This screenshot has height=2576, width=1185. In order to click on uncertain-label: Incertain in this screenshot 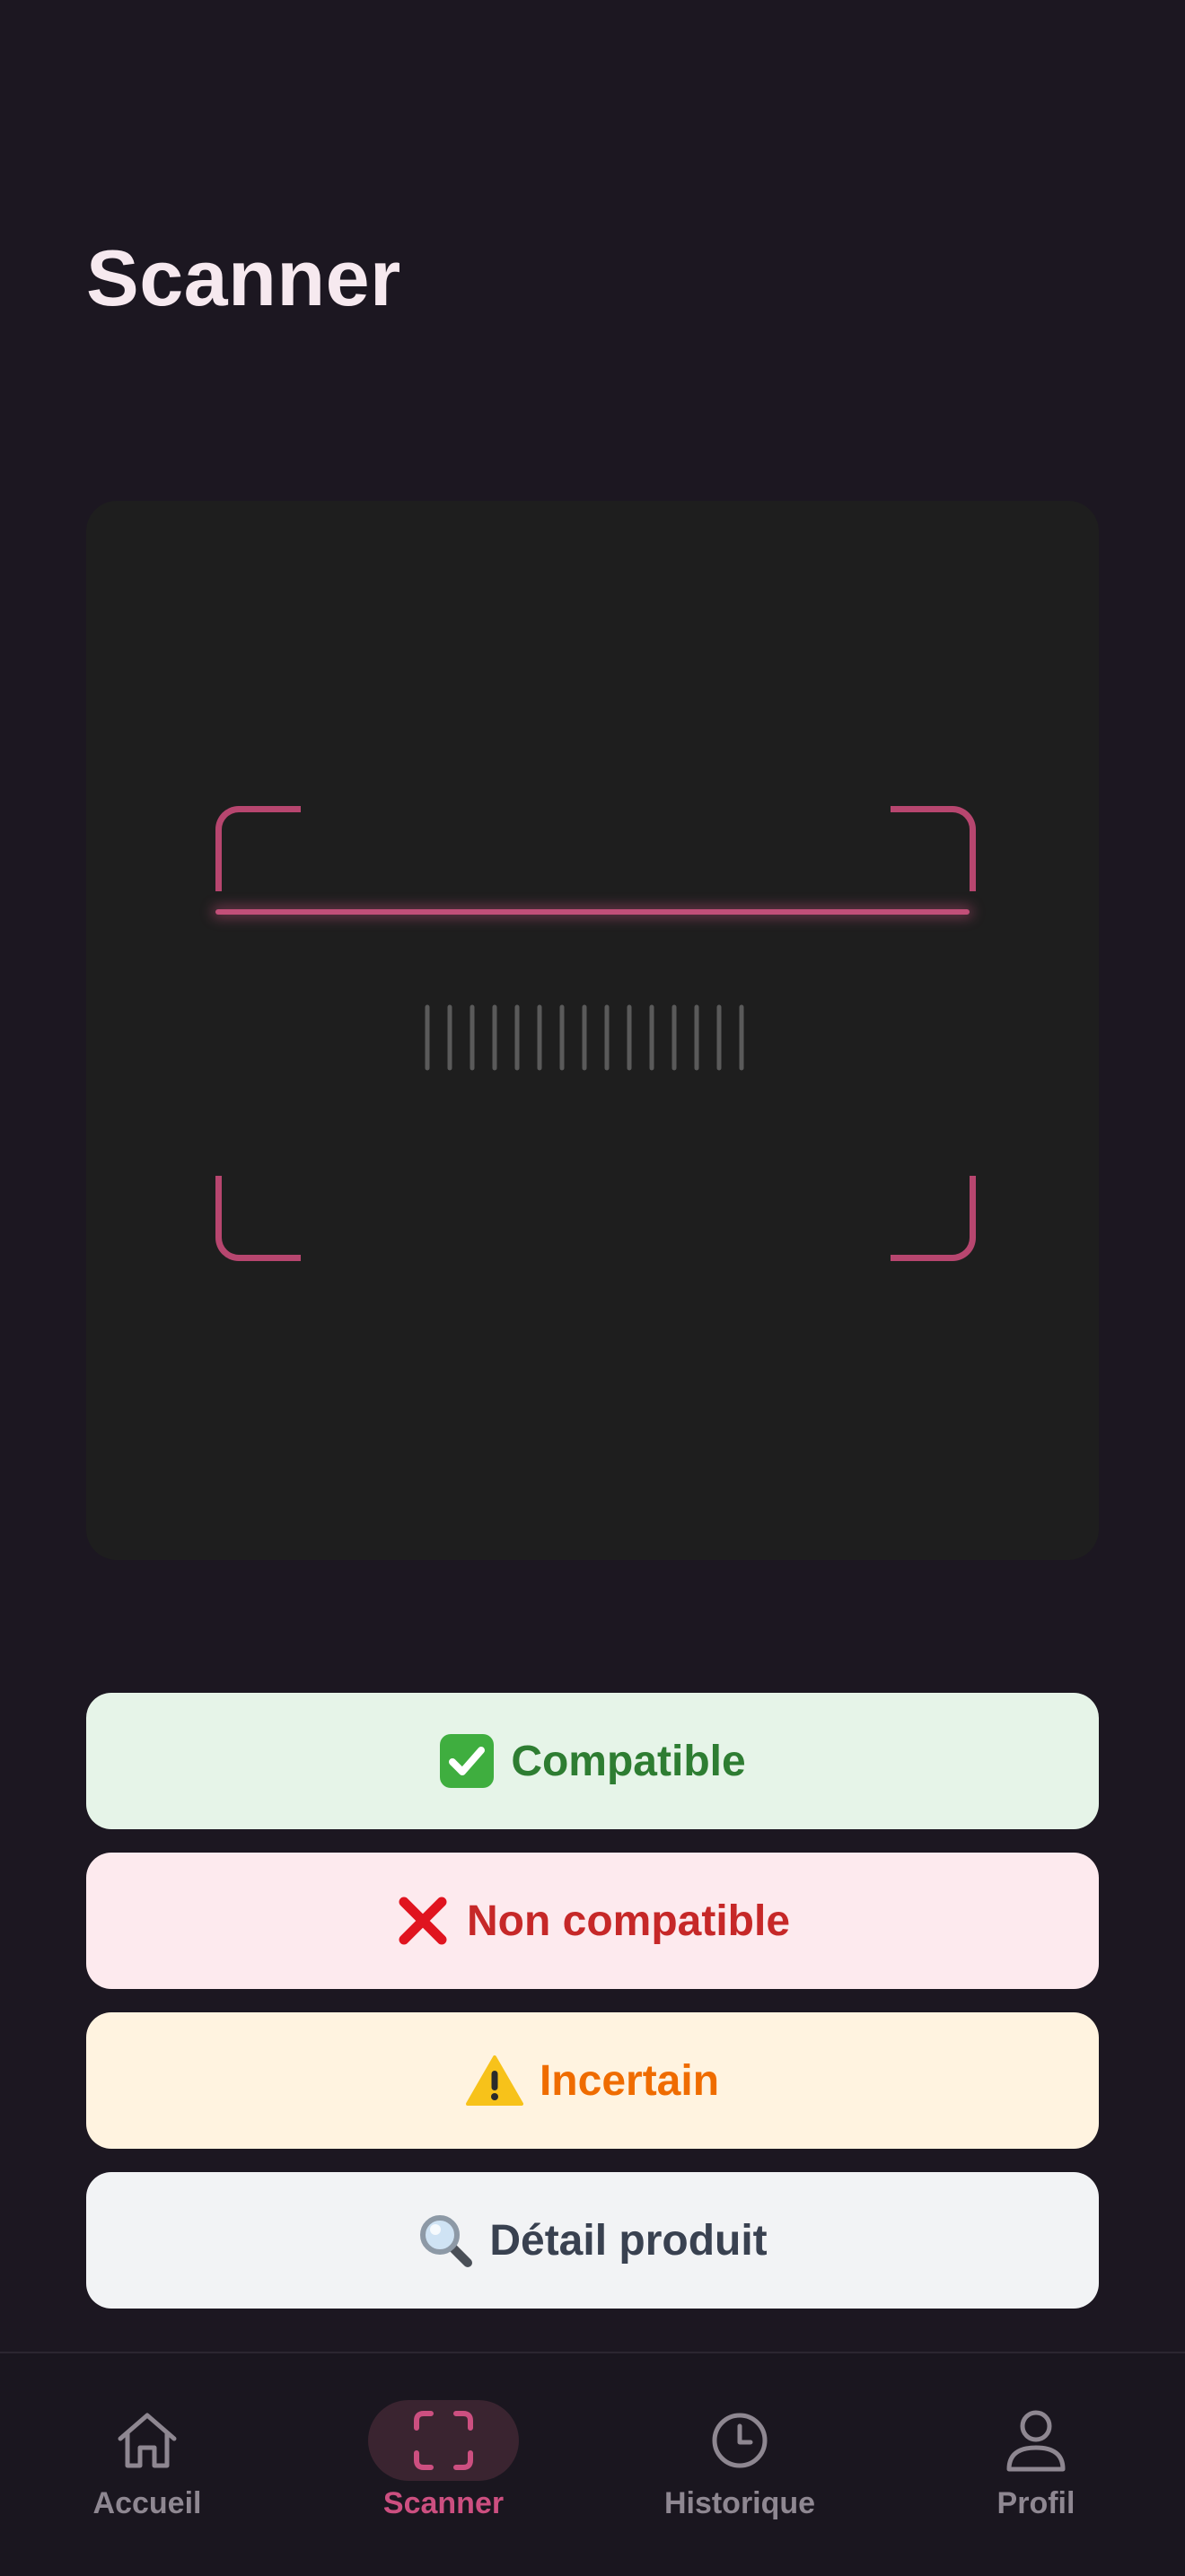, I will do `click(629, 2080)`.